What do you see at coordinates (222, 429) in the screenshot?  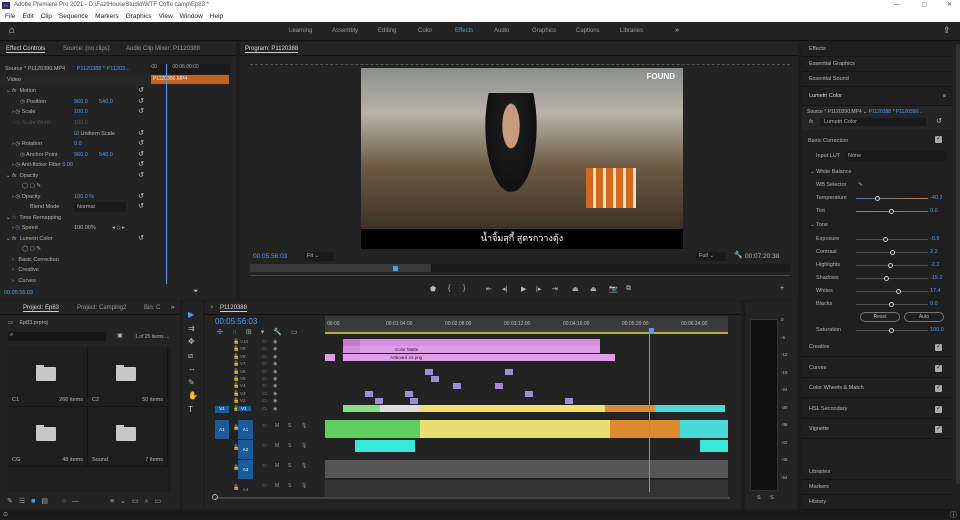 I see `a1-source-patch: A1` at bounding box center [222, 429].